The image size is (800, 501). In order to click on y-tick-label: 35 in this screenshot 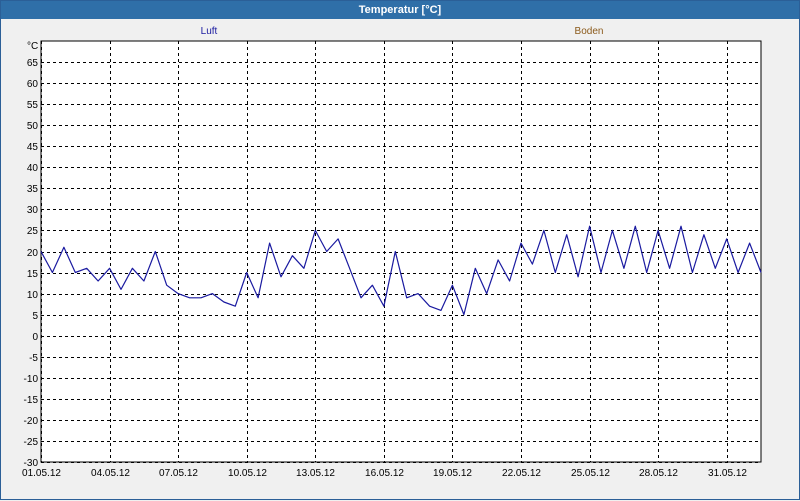, I will do `click(33, 189)`.